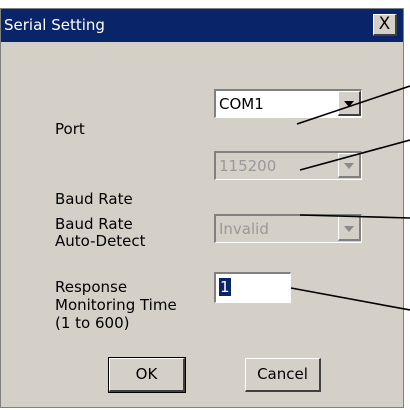 The image size is (410, 410). Describe the element at coordinates (350, 299) in the screenshot. I see `response-callout-line` at that location.